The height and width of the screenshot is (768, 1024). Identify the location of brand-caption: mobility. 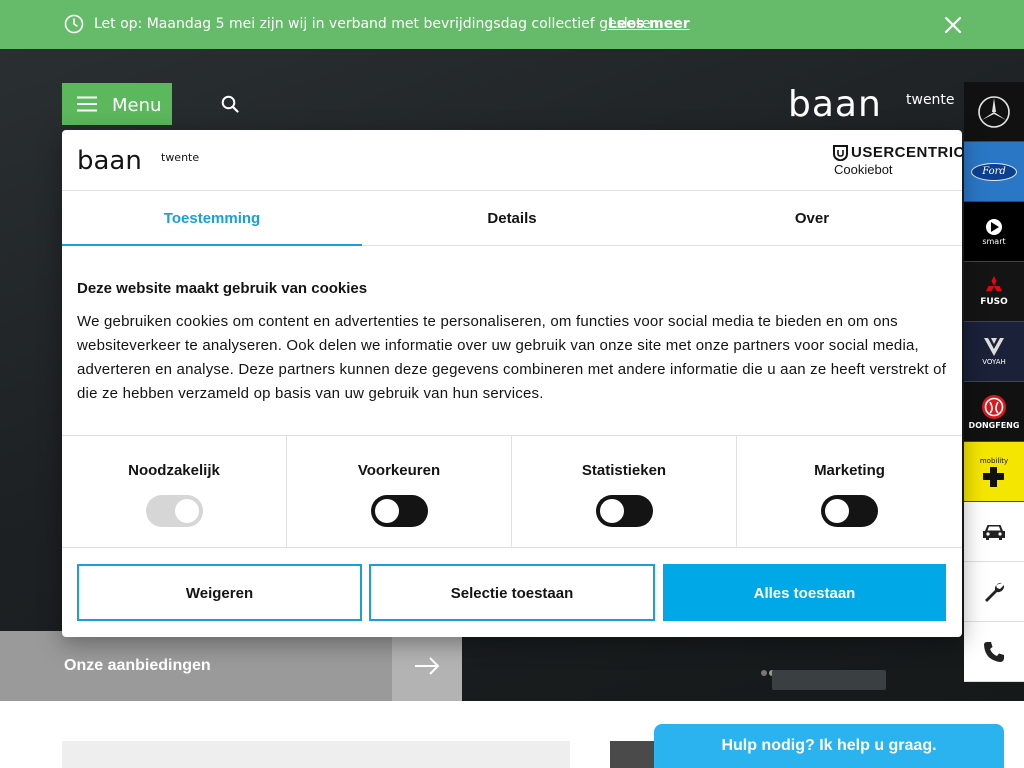
(994, 460).